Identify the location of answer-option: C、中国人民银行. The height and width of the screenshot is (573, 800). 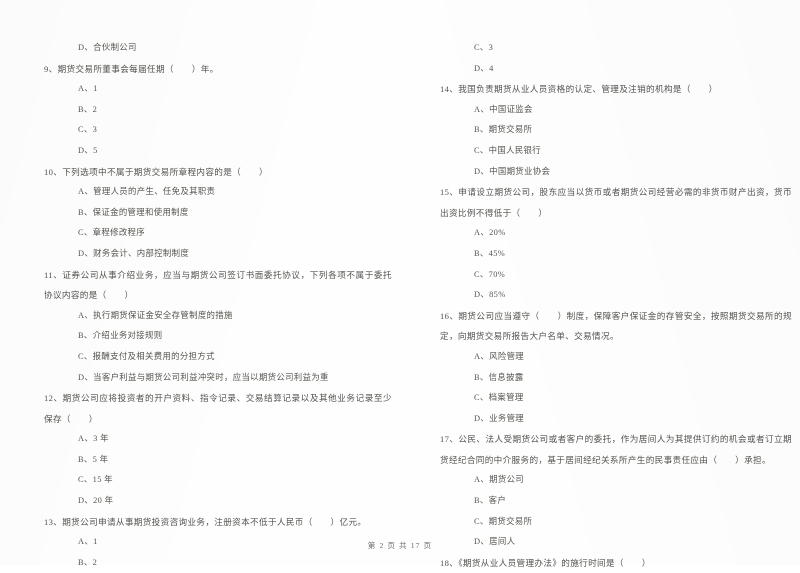
(508, 150).